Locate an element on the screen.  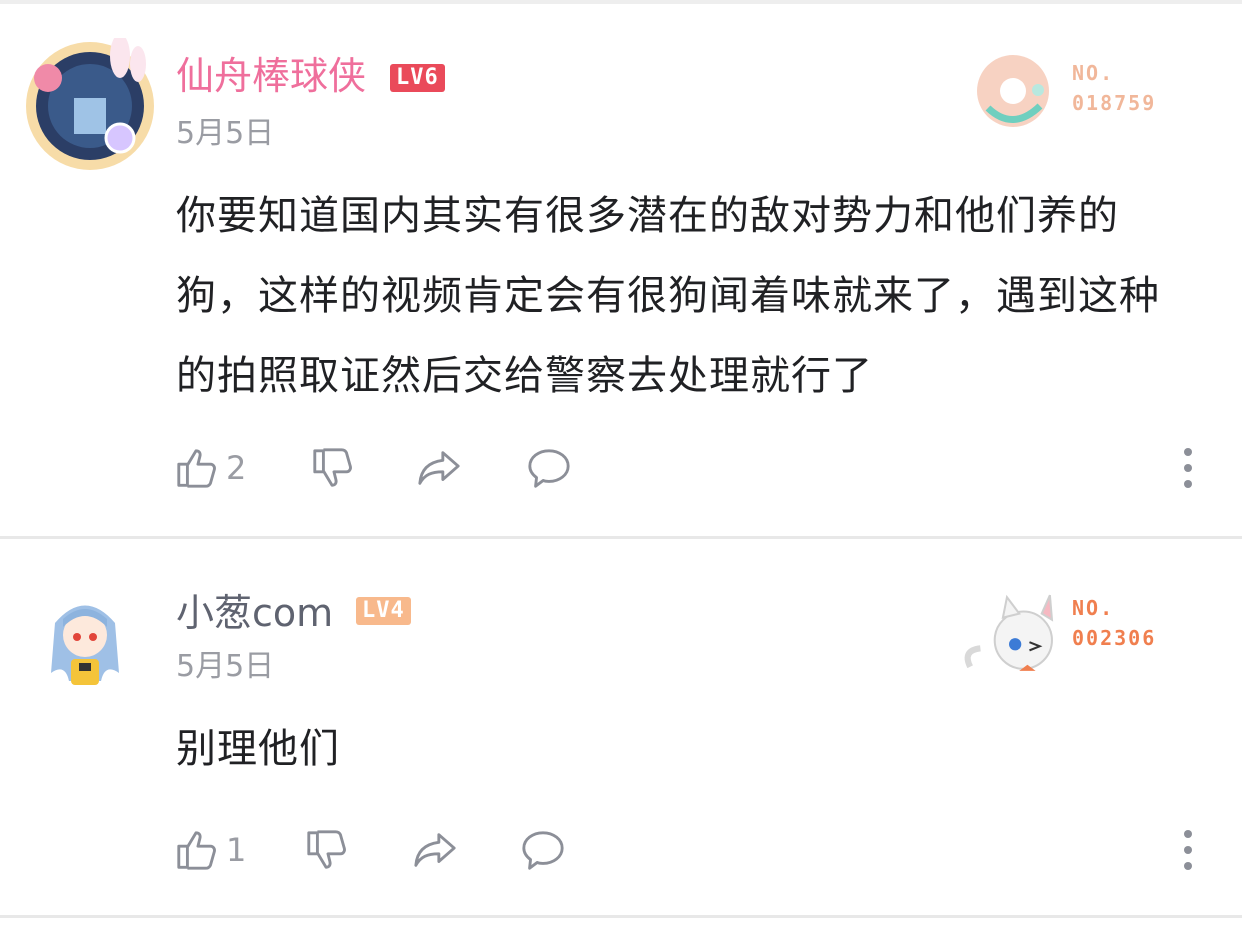
donut-badge-icon is located at coordinates (1013, 91).